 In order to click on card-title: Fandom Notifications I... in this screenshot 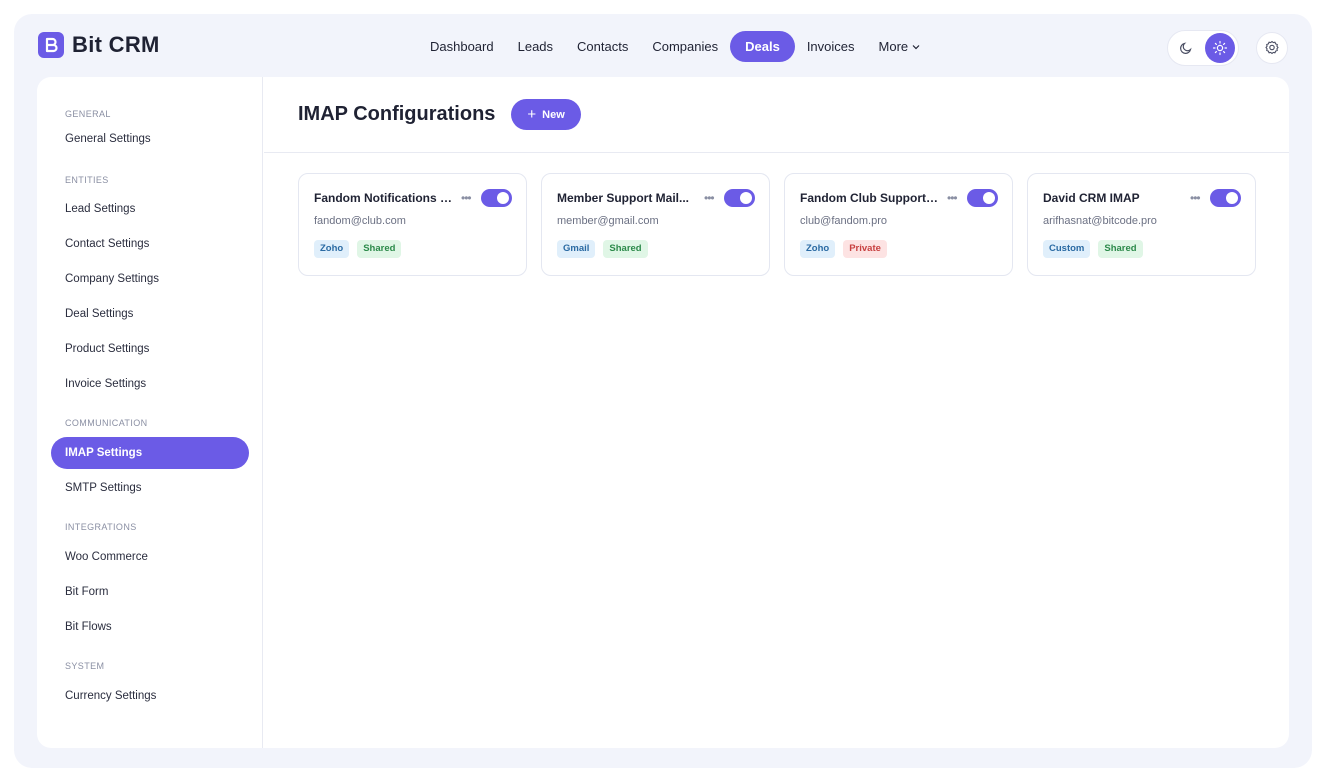, I will do `click(383, 198)`.